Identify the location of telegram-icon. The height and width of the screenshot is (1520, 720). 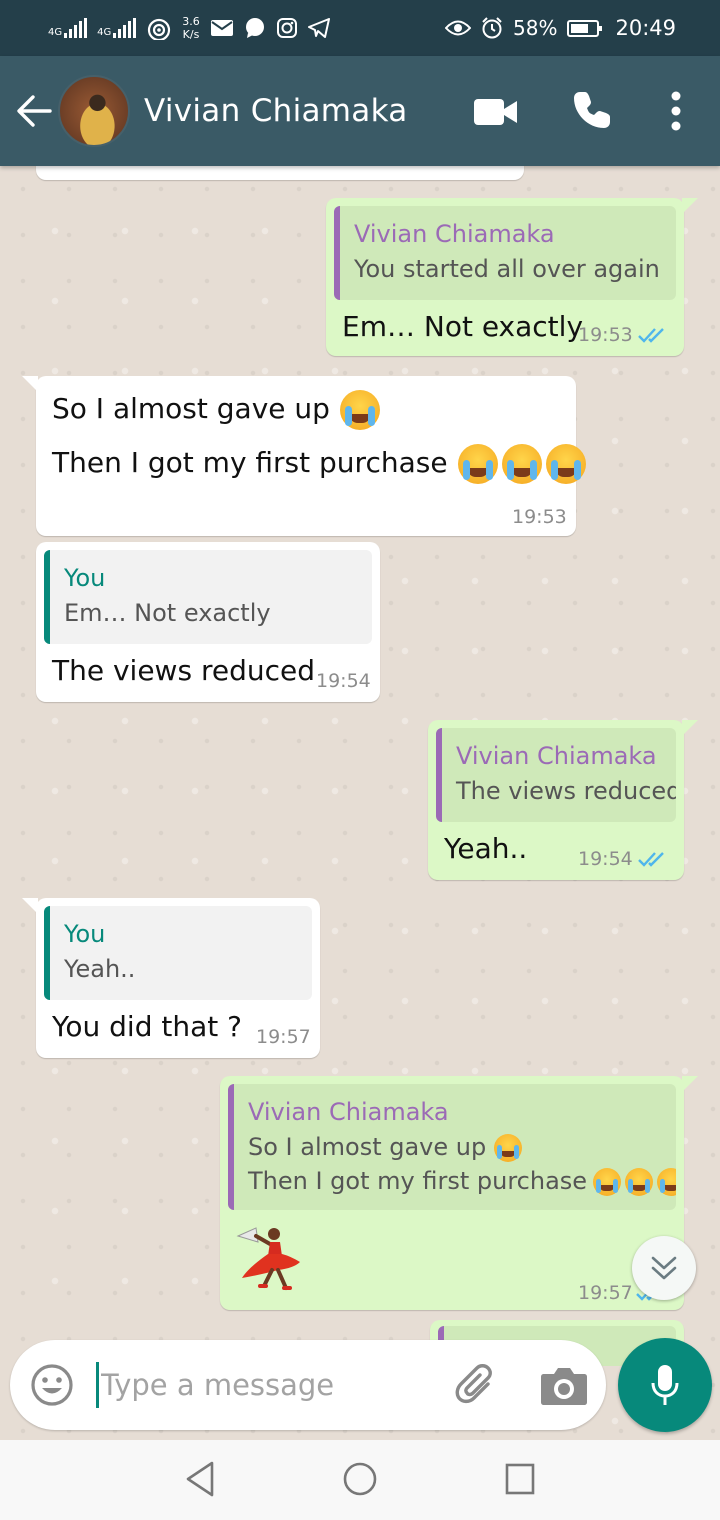
(318, 28).